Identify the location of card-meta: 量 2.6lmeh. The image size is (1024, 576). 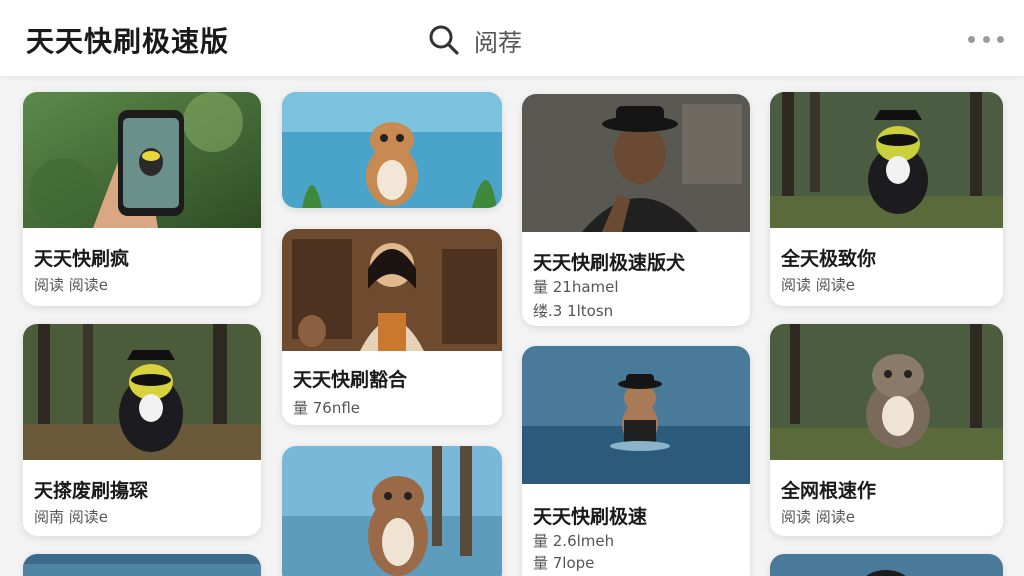
(574, 541).